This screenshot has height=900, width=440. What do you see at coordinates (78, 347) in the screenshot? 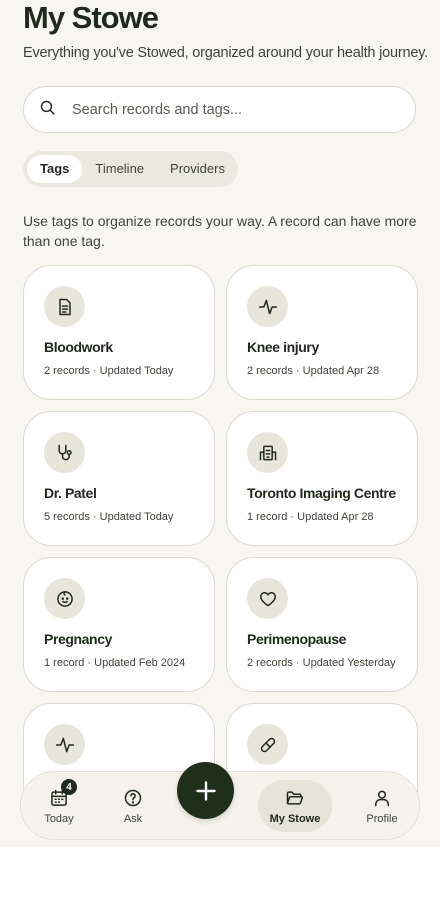
I see `tag-name: Bloodwork` at bounding box center [78, 347].